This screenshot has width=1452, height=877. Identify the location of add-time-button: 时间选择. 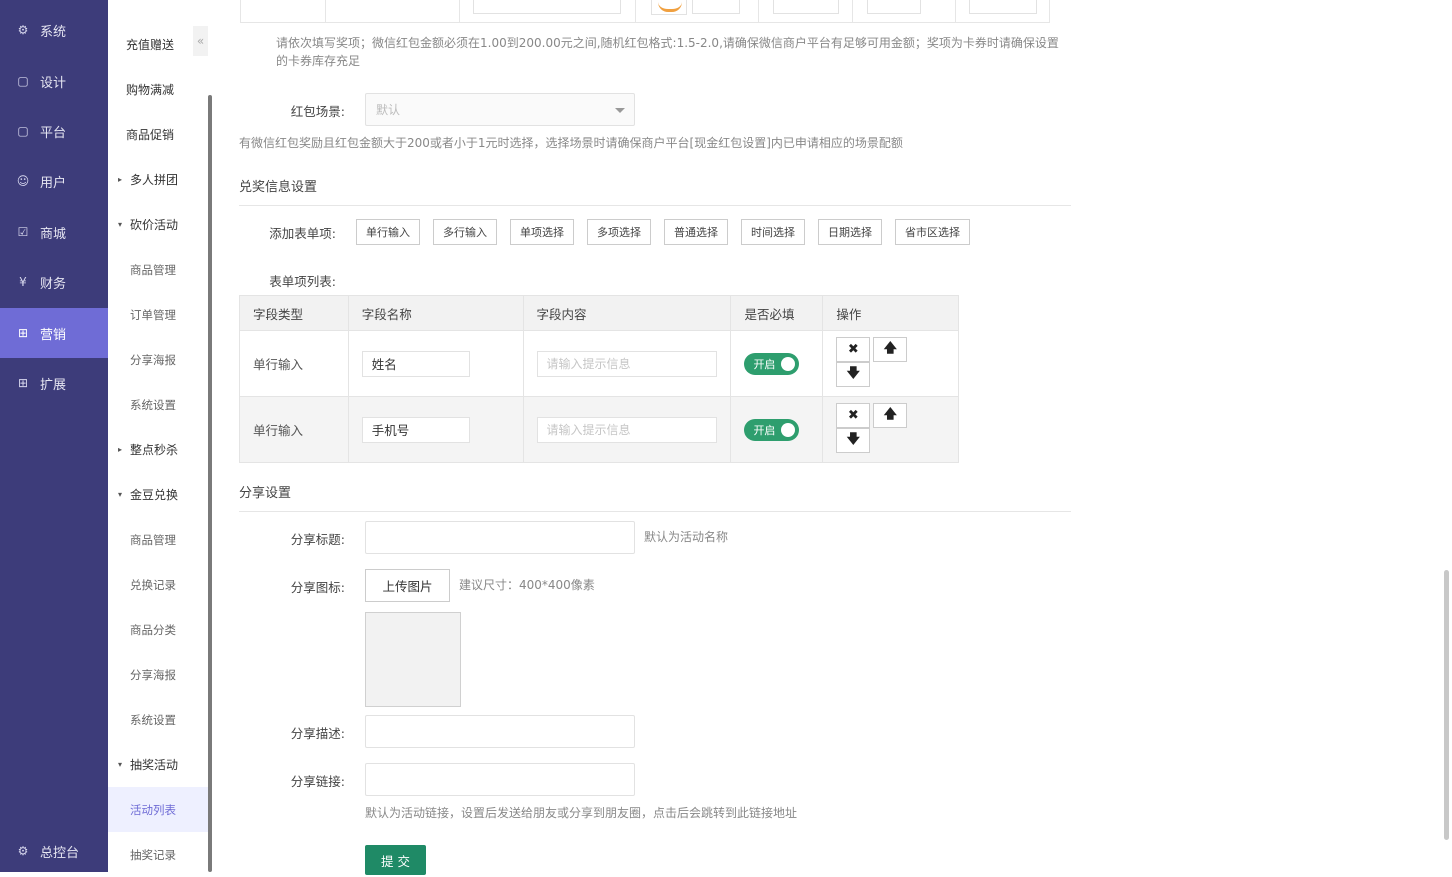
(773, 232).